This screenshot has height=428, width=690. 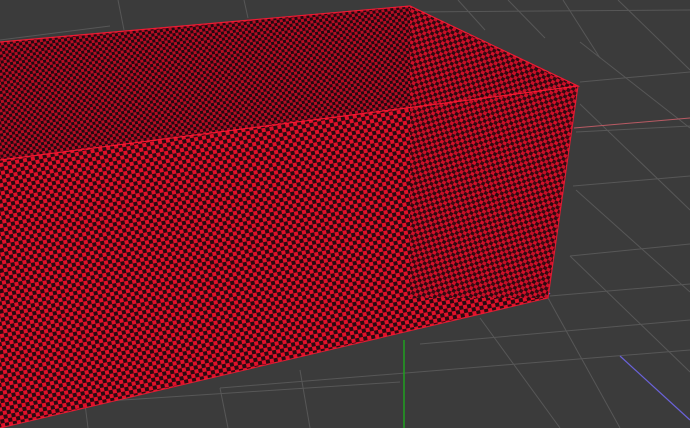 I want to click on z-axis-line-lower, so click(x=654, y=388).